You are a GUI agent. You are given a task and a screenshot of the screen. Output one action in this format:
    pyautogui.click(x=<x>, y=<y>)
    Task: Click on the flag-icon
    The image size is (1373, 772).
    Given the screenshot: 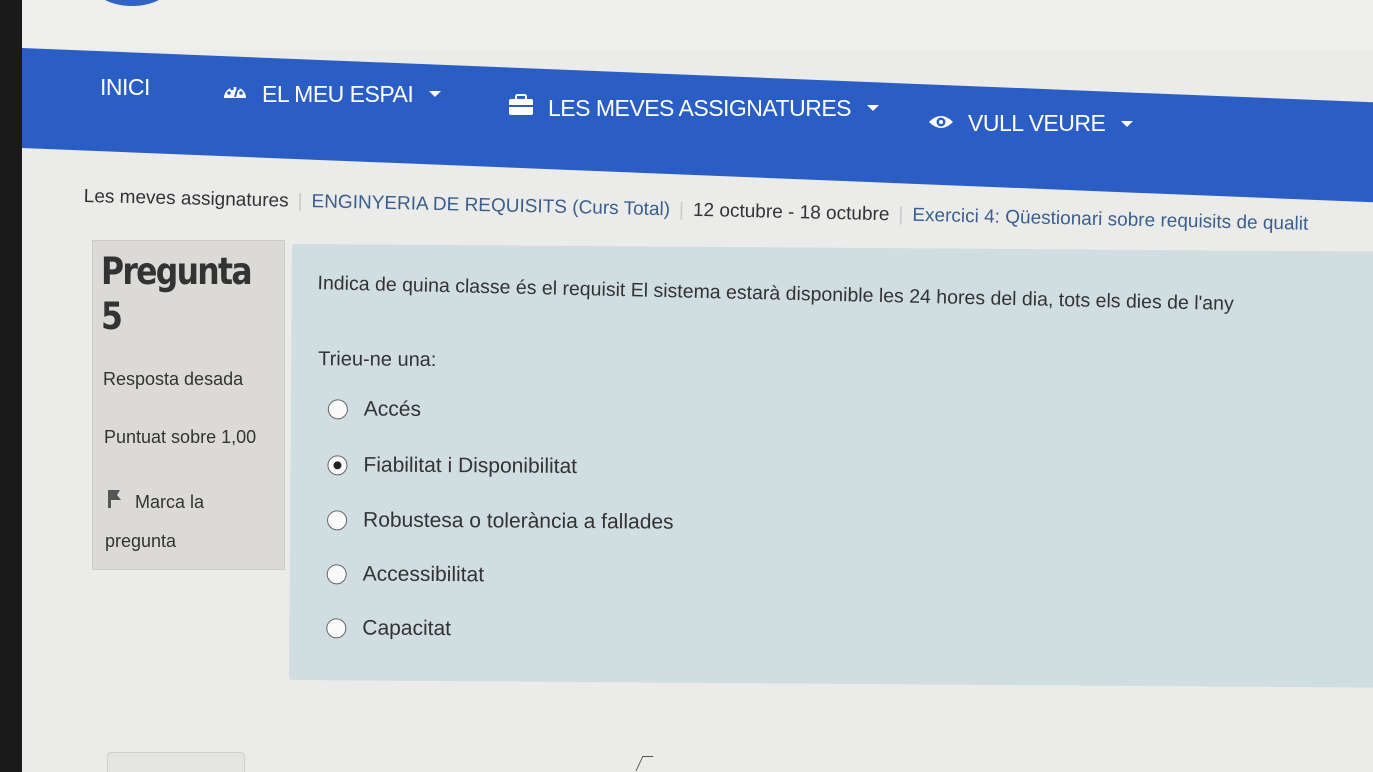 What is the action you would take?
    pyautogui.click(x=115, y=503)
    